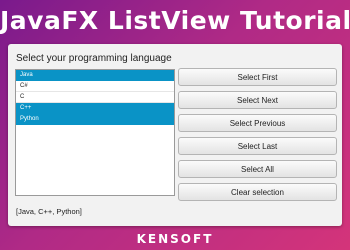  What do you see at coordinates (95, 108) in the screenshot?
I see `list-item-cpp: C++` at bounding box center [95, 108].